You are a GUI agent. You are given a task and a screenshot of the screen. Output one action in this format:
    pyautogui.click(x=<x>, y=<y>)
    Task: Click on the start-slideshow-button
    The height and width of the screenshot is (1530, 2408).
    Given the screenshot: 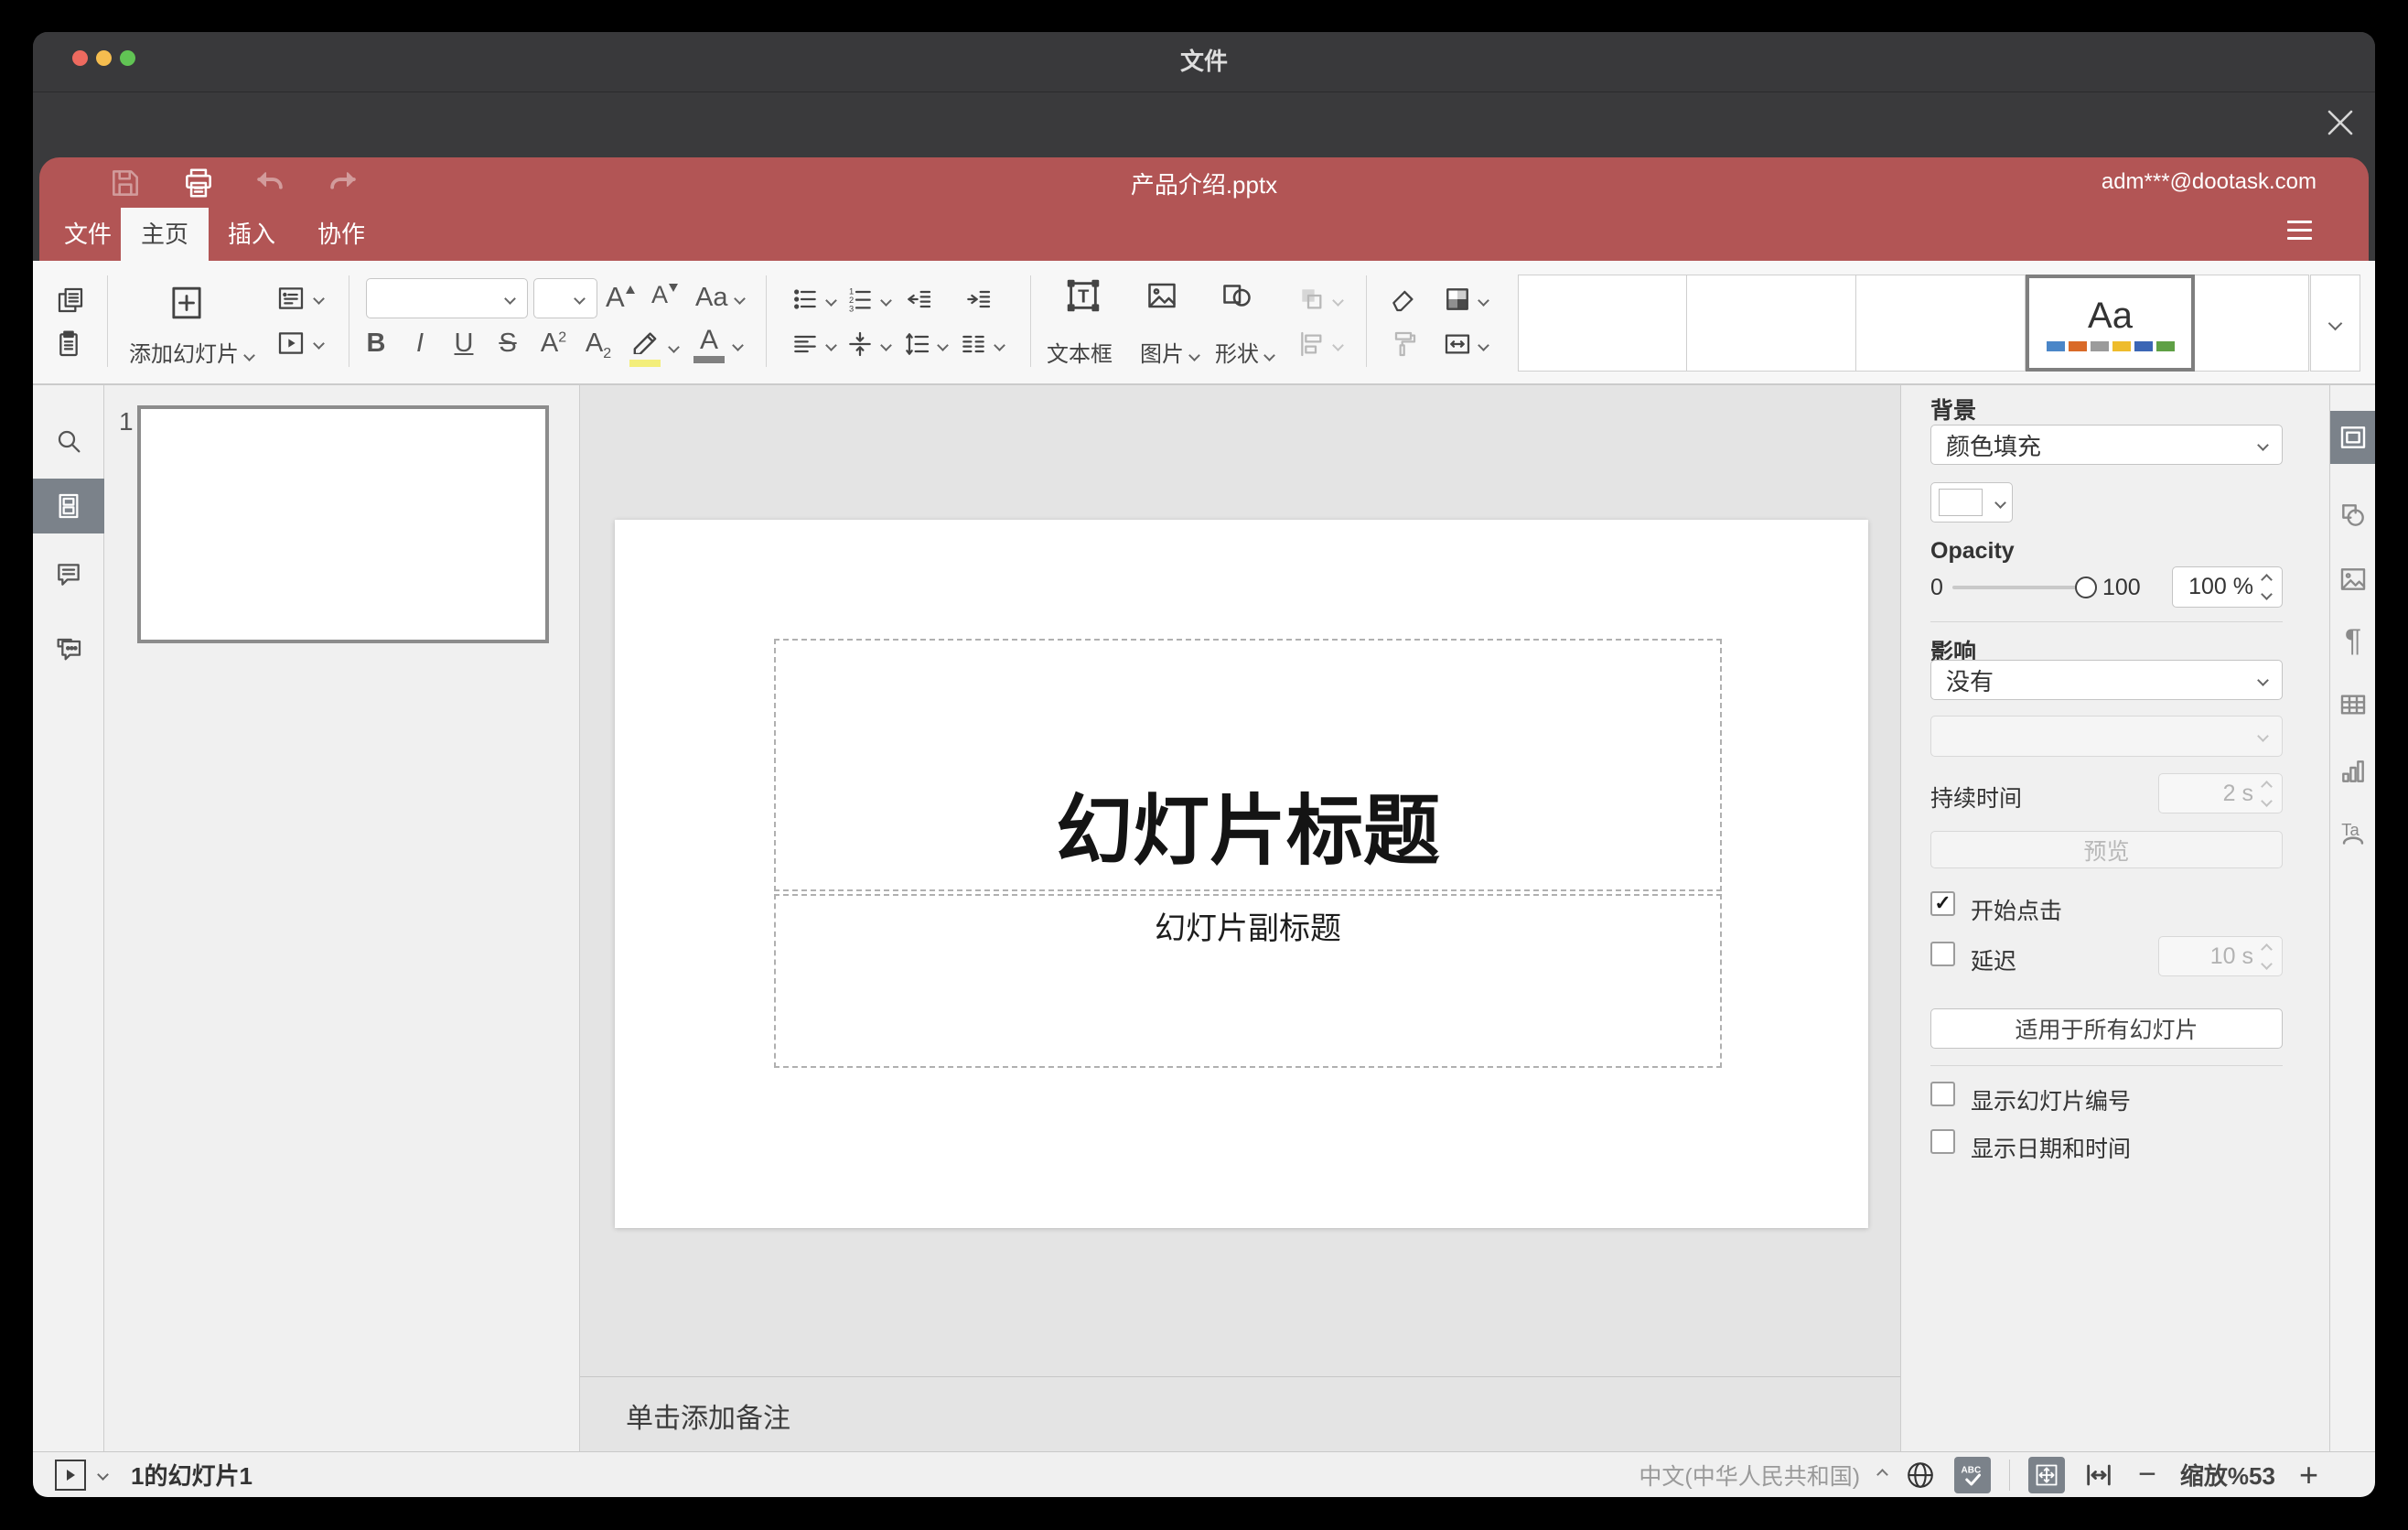 What is the action you would take?
    pyautogui.click(x=300, y=345)
    